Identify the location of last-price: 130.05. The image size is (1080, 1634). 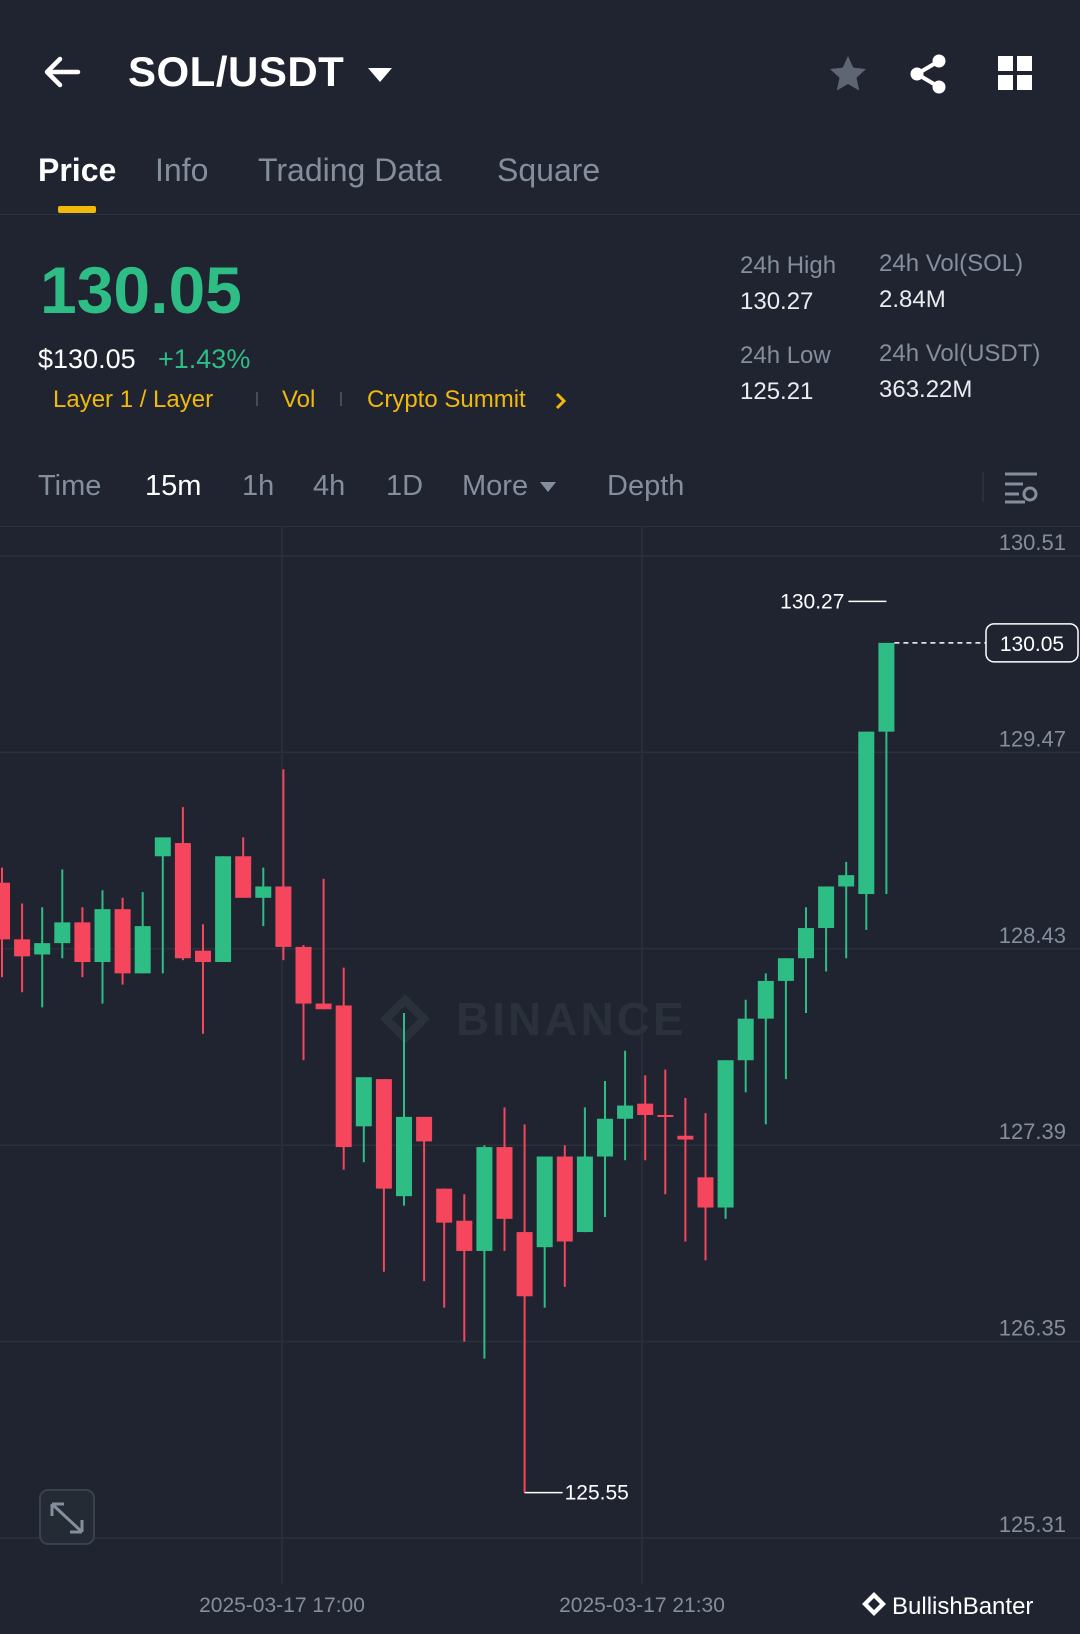
(141, 290).